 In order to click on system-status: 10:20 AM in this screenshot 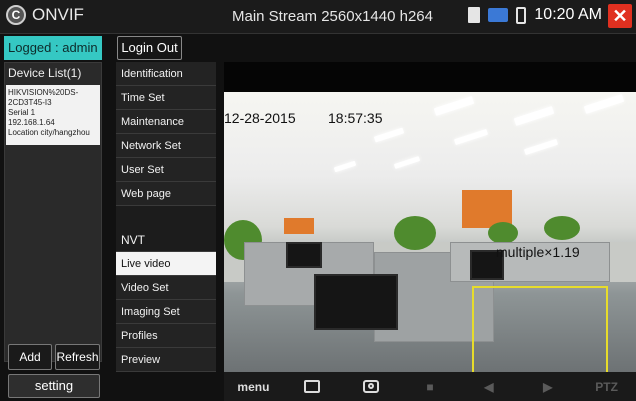, I will do `click(535, 15)`.